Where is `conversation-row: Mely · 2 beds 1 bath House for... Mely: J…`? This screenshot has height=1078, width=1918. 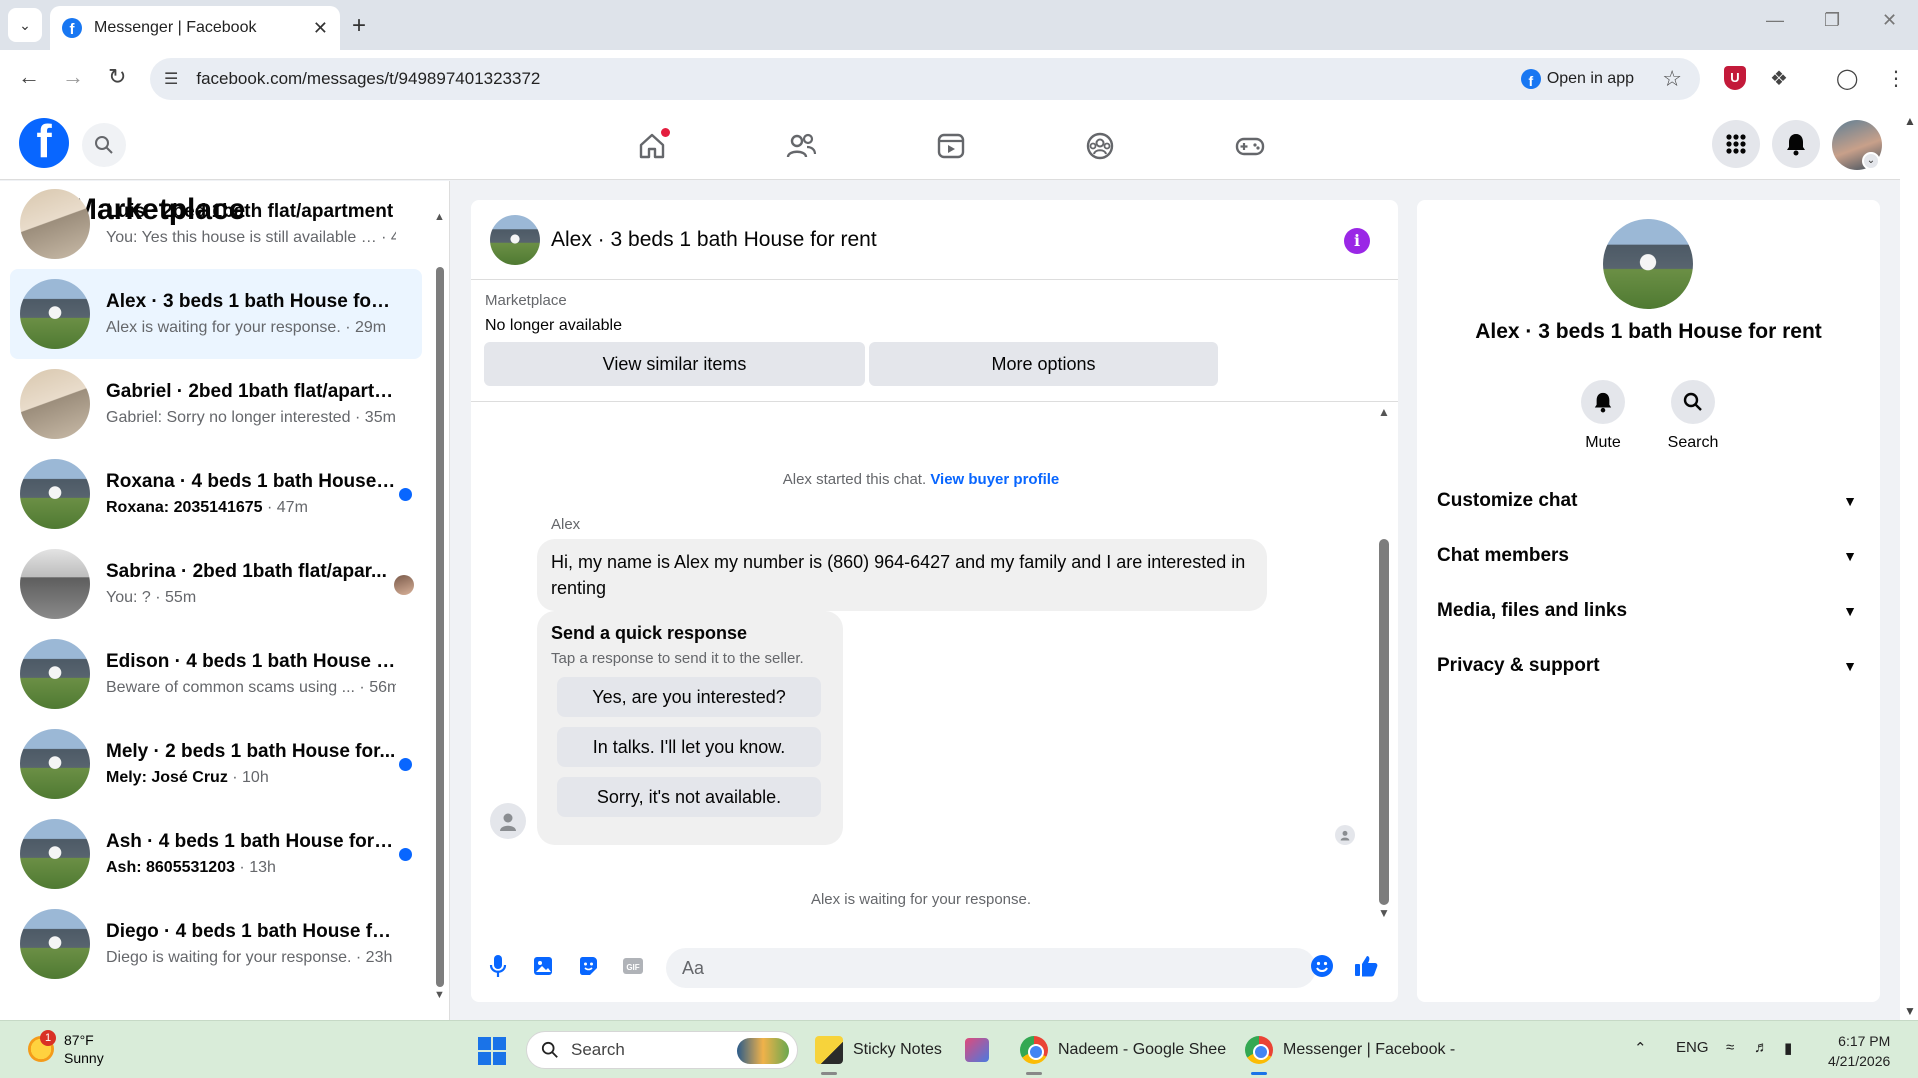 conversation-row: Mely · 2 beds 1 bath House for... Mely: J… is located at coordinates (216, 764).